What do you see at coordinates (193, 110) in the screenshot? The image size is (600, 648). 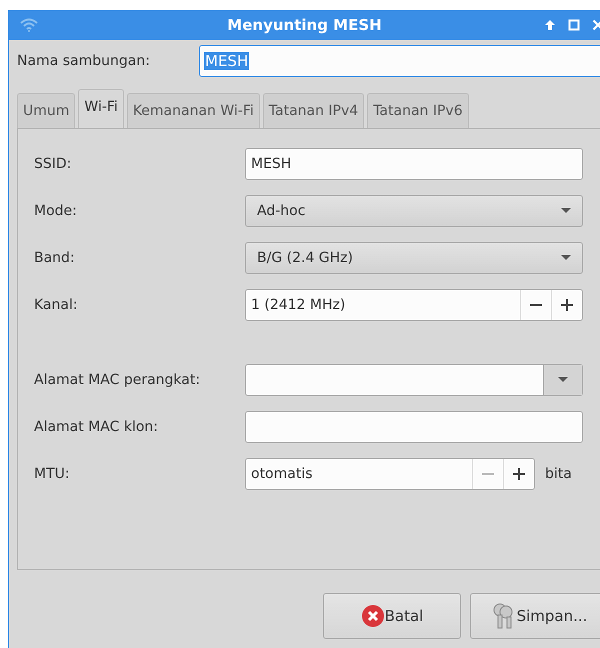 I see `tab: Kemananan Wi-Fi` at bounding box center [193, 110].